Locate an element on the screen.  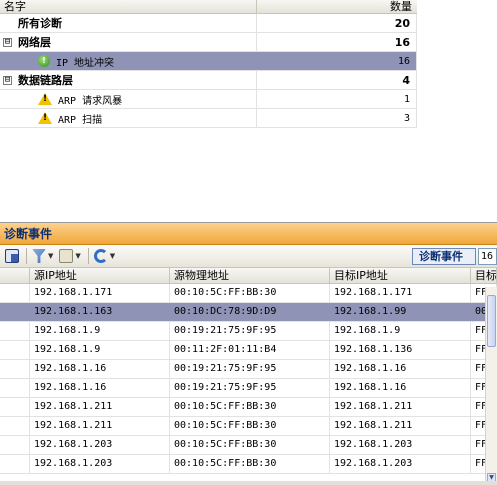
events-filter-label: 诊断事件 is located at coordinates (444, 256).